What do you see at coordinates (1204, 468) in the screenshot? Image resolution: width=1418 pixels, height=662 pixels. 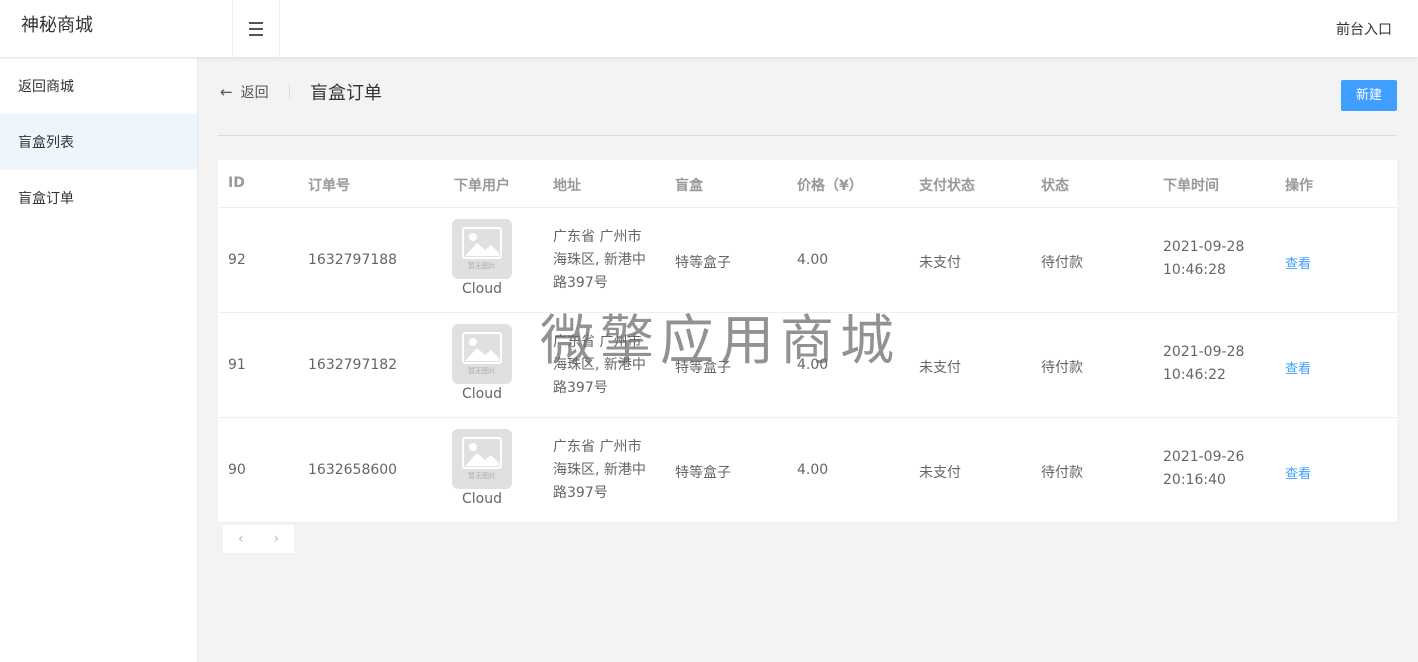 I see `cell-time: 2021-09-26 20:16:40` at bounding box center [1204, 468].